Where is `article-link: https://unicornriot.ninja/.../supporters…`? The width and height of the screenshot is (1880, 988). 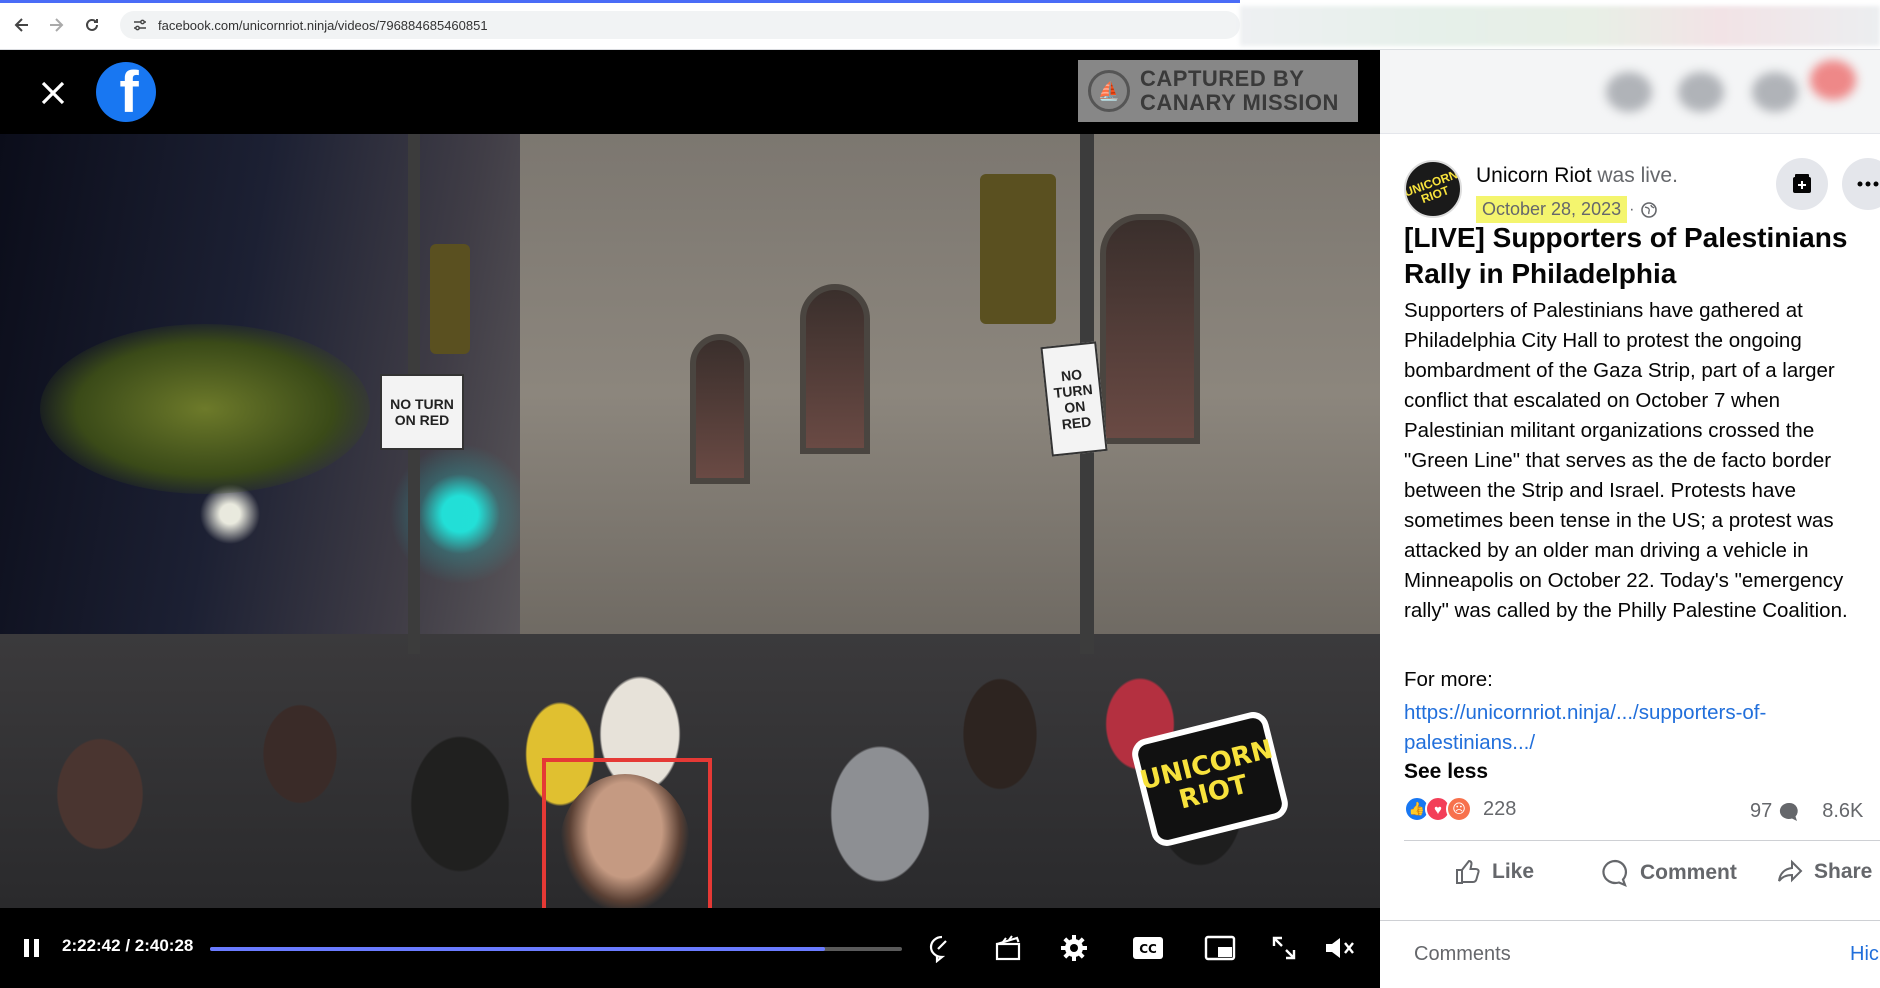
article-link: https://unicornriot.ninja/.../supporters… is located at coordinates (1639, 728).